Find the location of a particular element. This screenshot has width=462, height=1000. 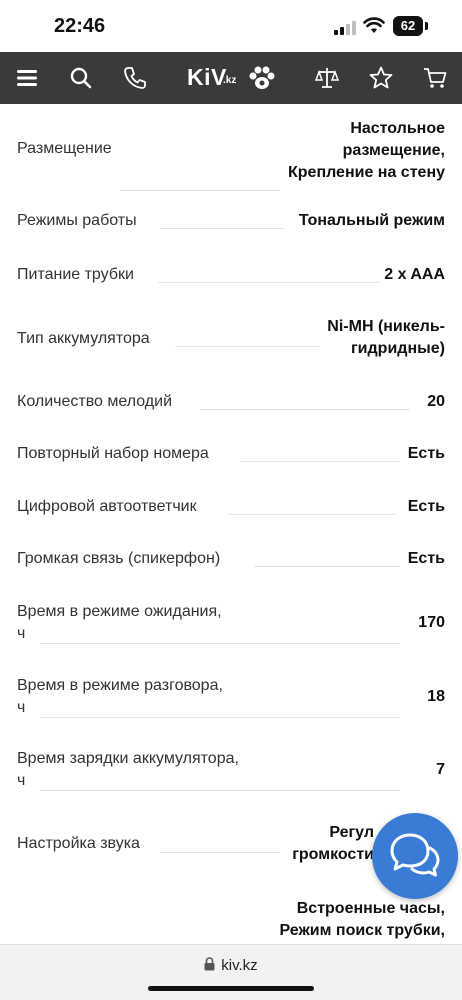

top-navigation: KiV .kz is located at coordinates (231, 78).